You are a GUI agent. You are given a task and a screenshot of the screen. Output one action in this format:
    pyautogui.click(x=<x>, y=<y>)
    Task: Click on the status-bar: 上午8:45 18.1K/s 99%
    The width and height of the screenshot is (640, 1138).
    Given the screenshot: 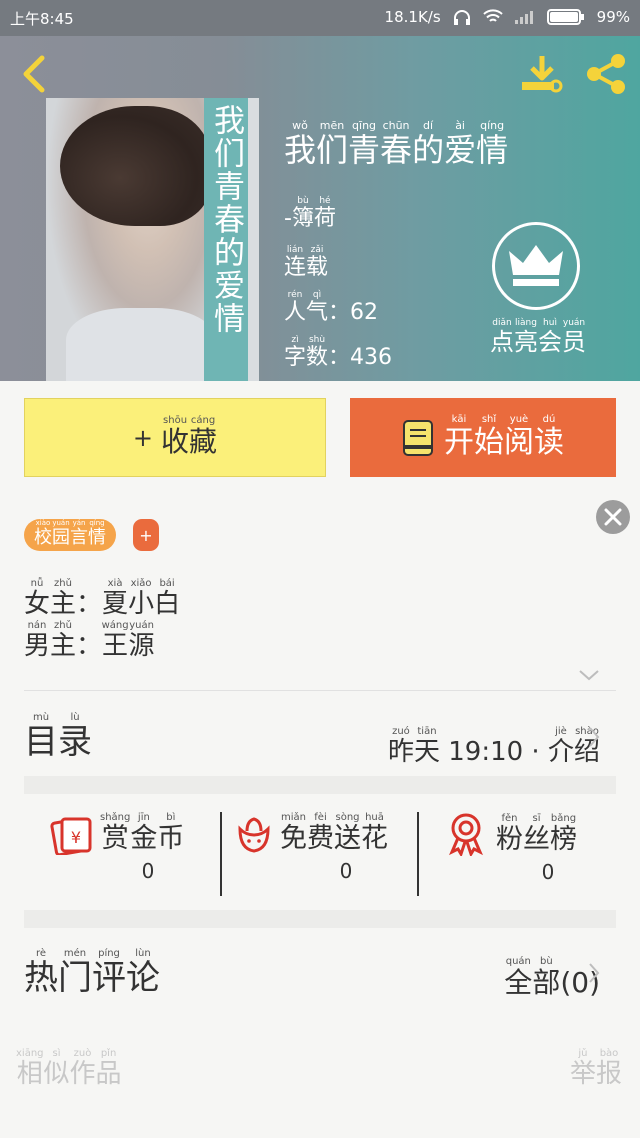 What is the action you would take?
    pyautogui.click(x=320, y=18)
    